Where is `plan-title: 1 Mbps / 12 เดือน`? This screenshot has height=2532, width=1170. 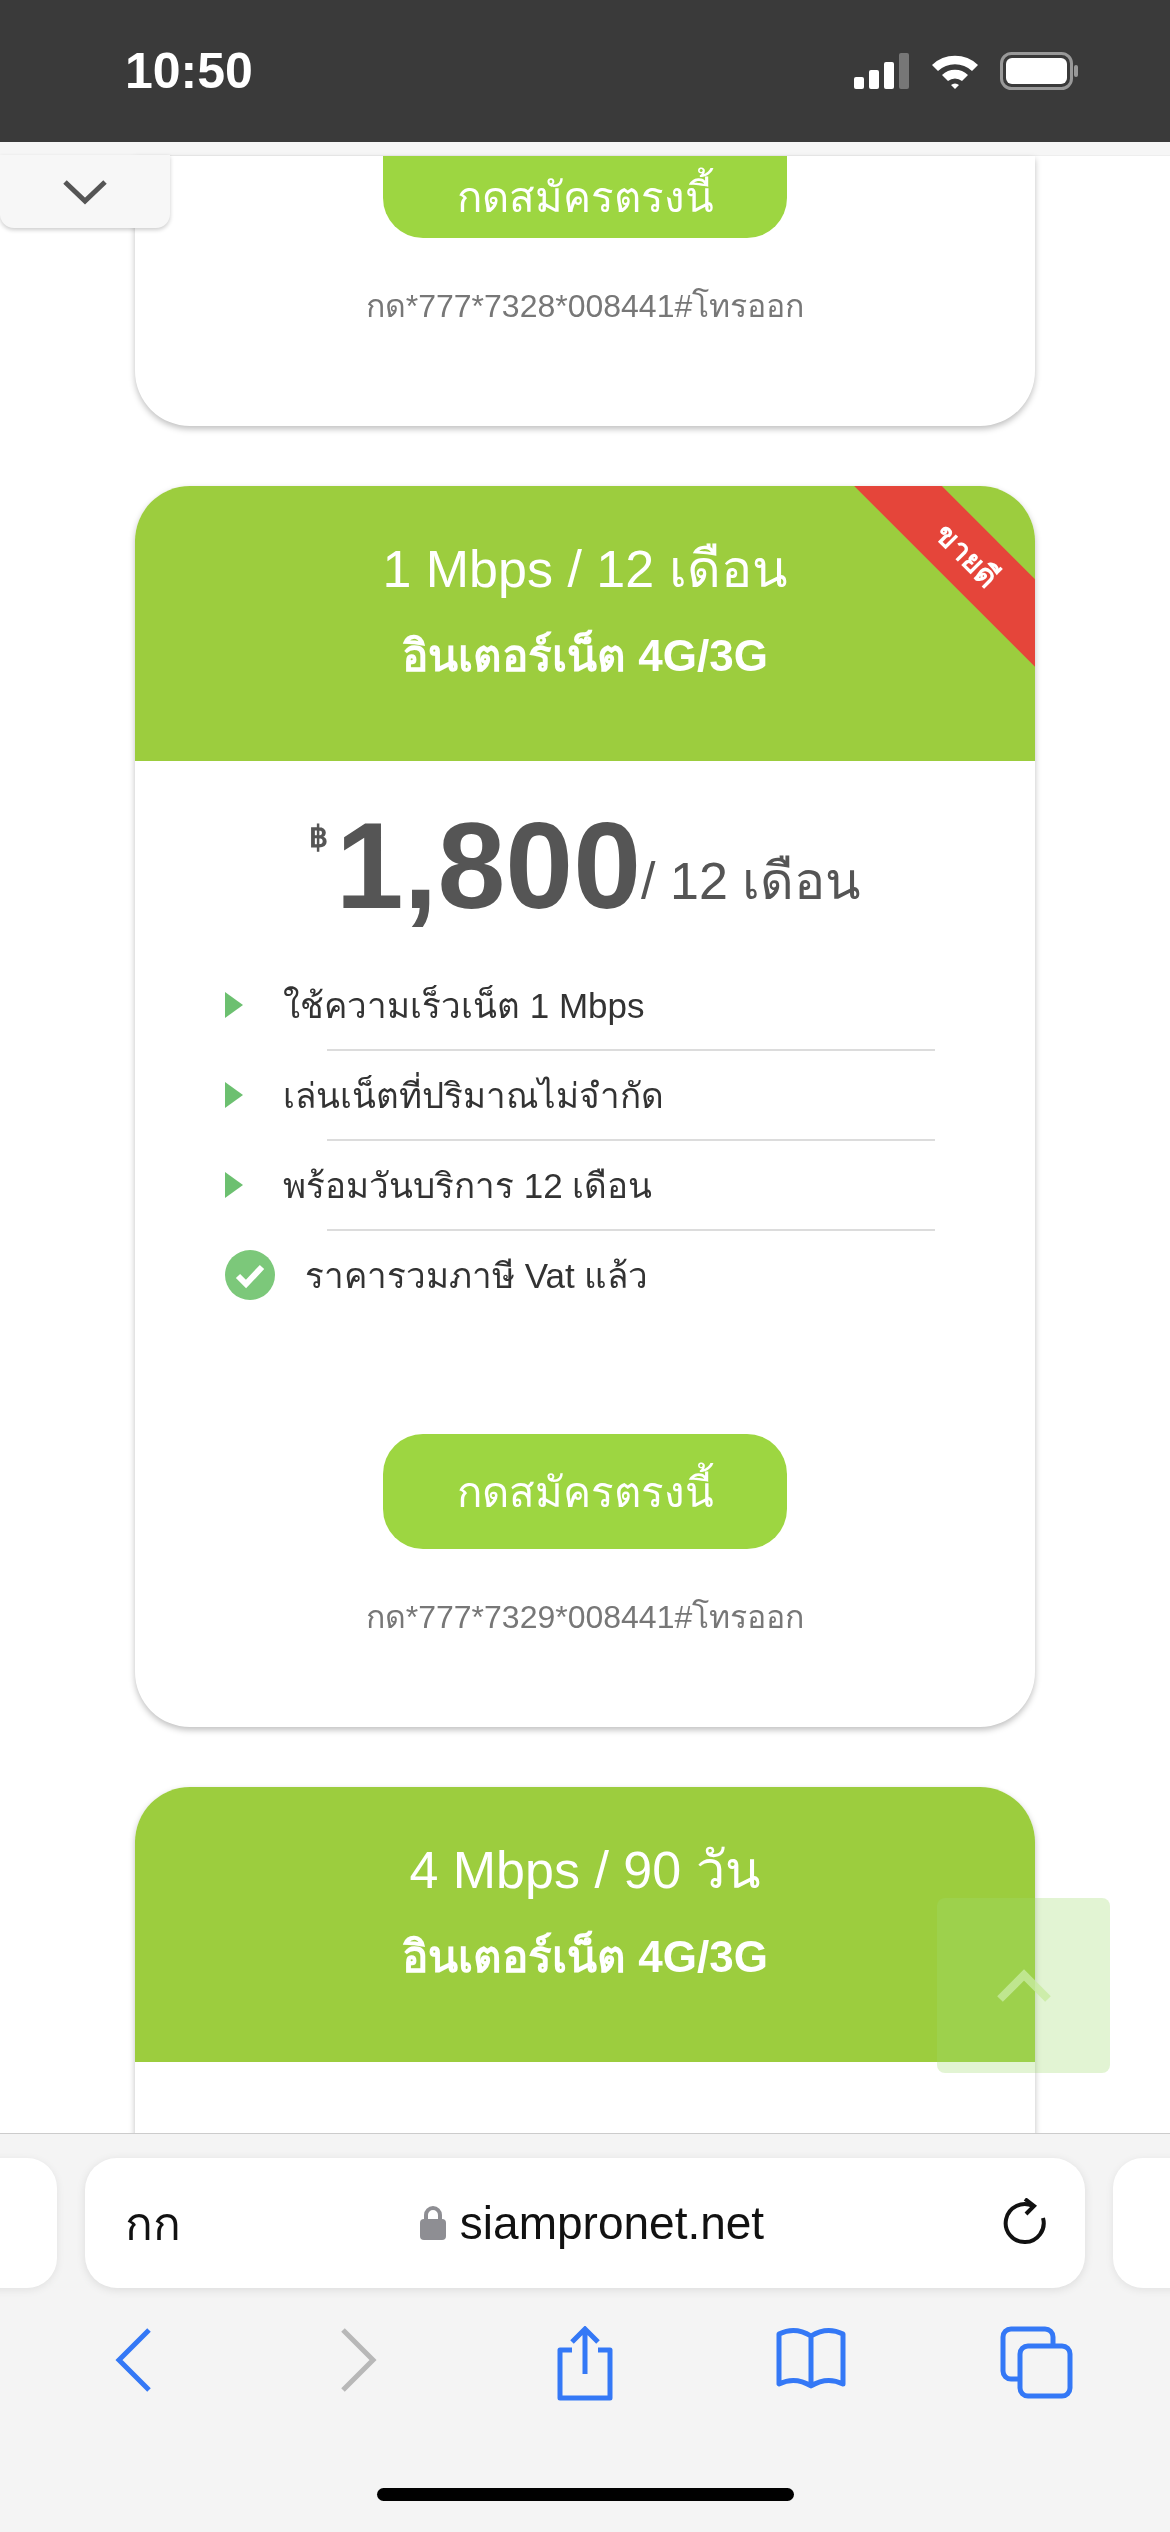 plan-title: 1 Mbps / 12 เดือน is located at coordinates (585, 569).